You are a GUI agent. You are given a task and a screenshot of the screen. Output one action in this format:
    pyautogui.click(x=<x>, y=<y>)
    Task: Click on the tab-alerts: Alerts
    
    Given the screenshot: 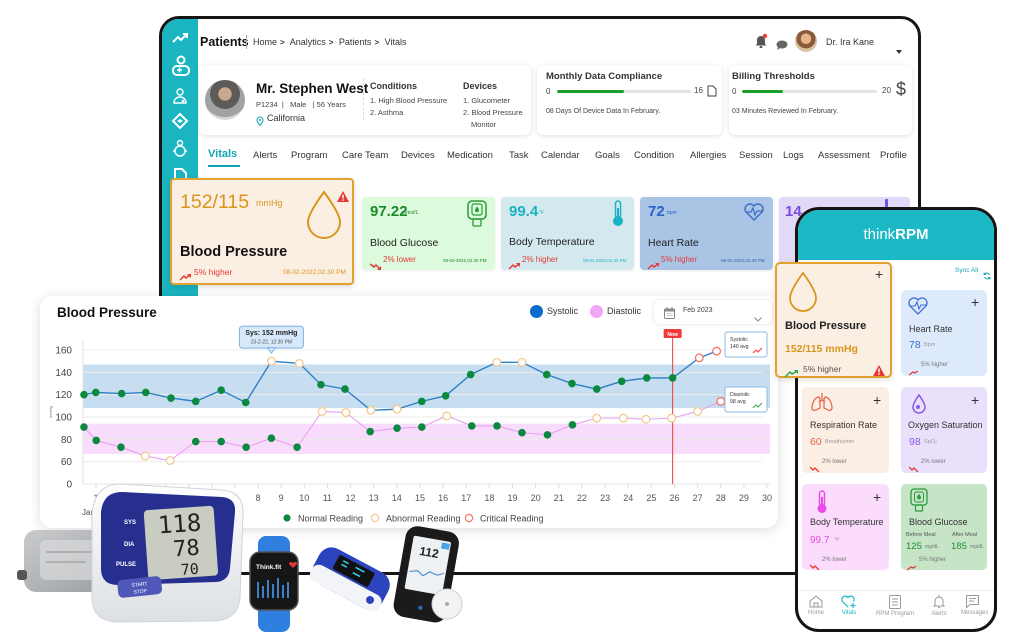 What is the action you would take?
    pyautogui.click(x=265, y=155)
    